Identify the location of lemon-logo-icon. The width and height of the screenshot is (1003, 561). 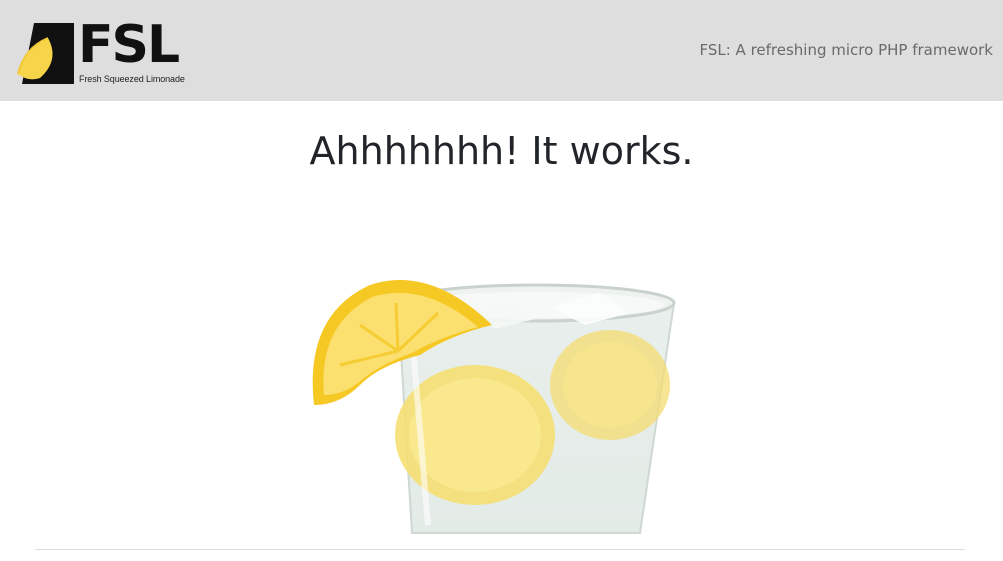
(45, 53).